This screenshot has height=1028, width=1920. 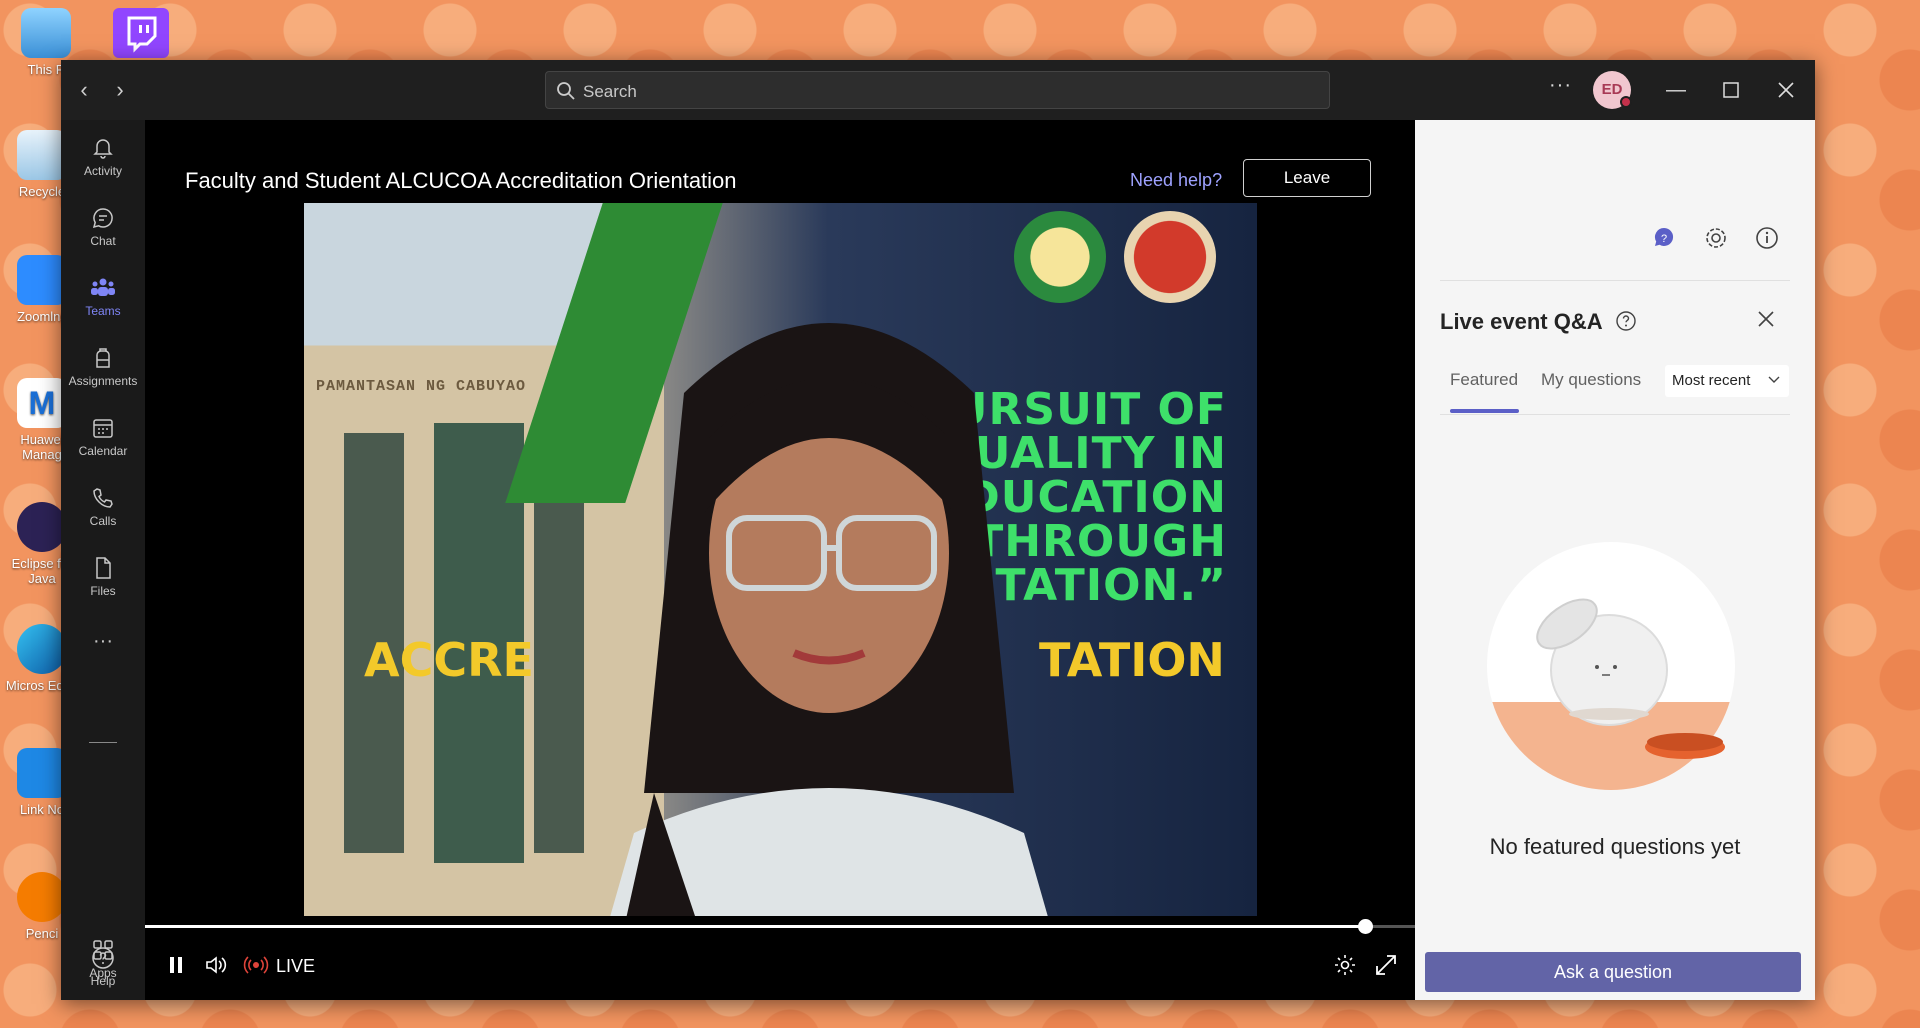 What do you see at coordinates (1615, 846) in the screenshot?
I see `empty-state-text: No featured questions yet` at bounding box center [1615, 846].